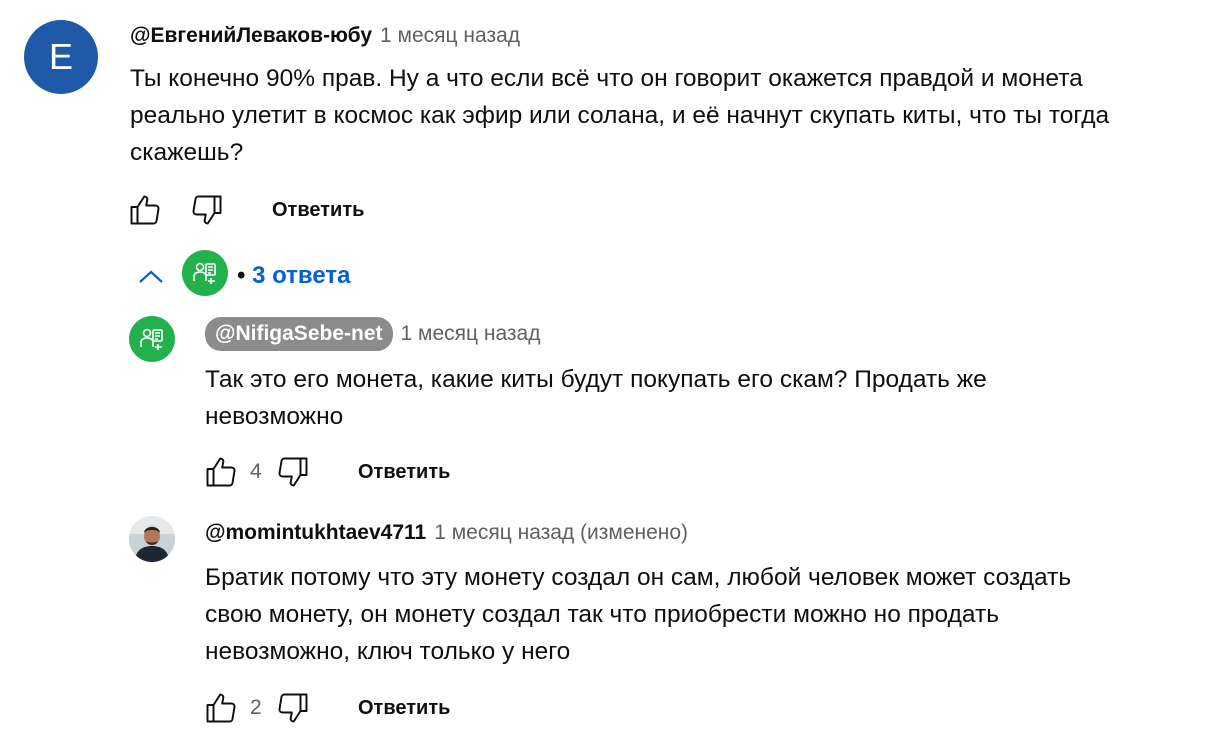 This screenshot has width=1213, height=733. Describe the element at coordinates (251, 35) in the screenshot. I see `comment-author: @ЕвгенийЛеваков-юбу` at that location.